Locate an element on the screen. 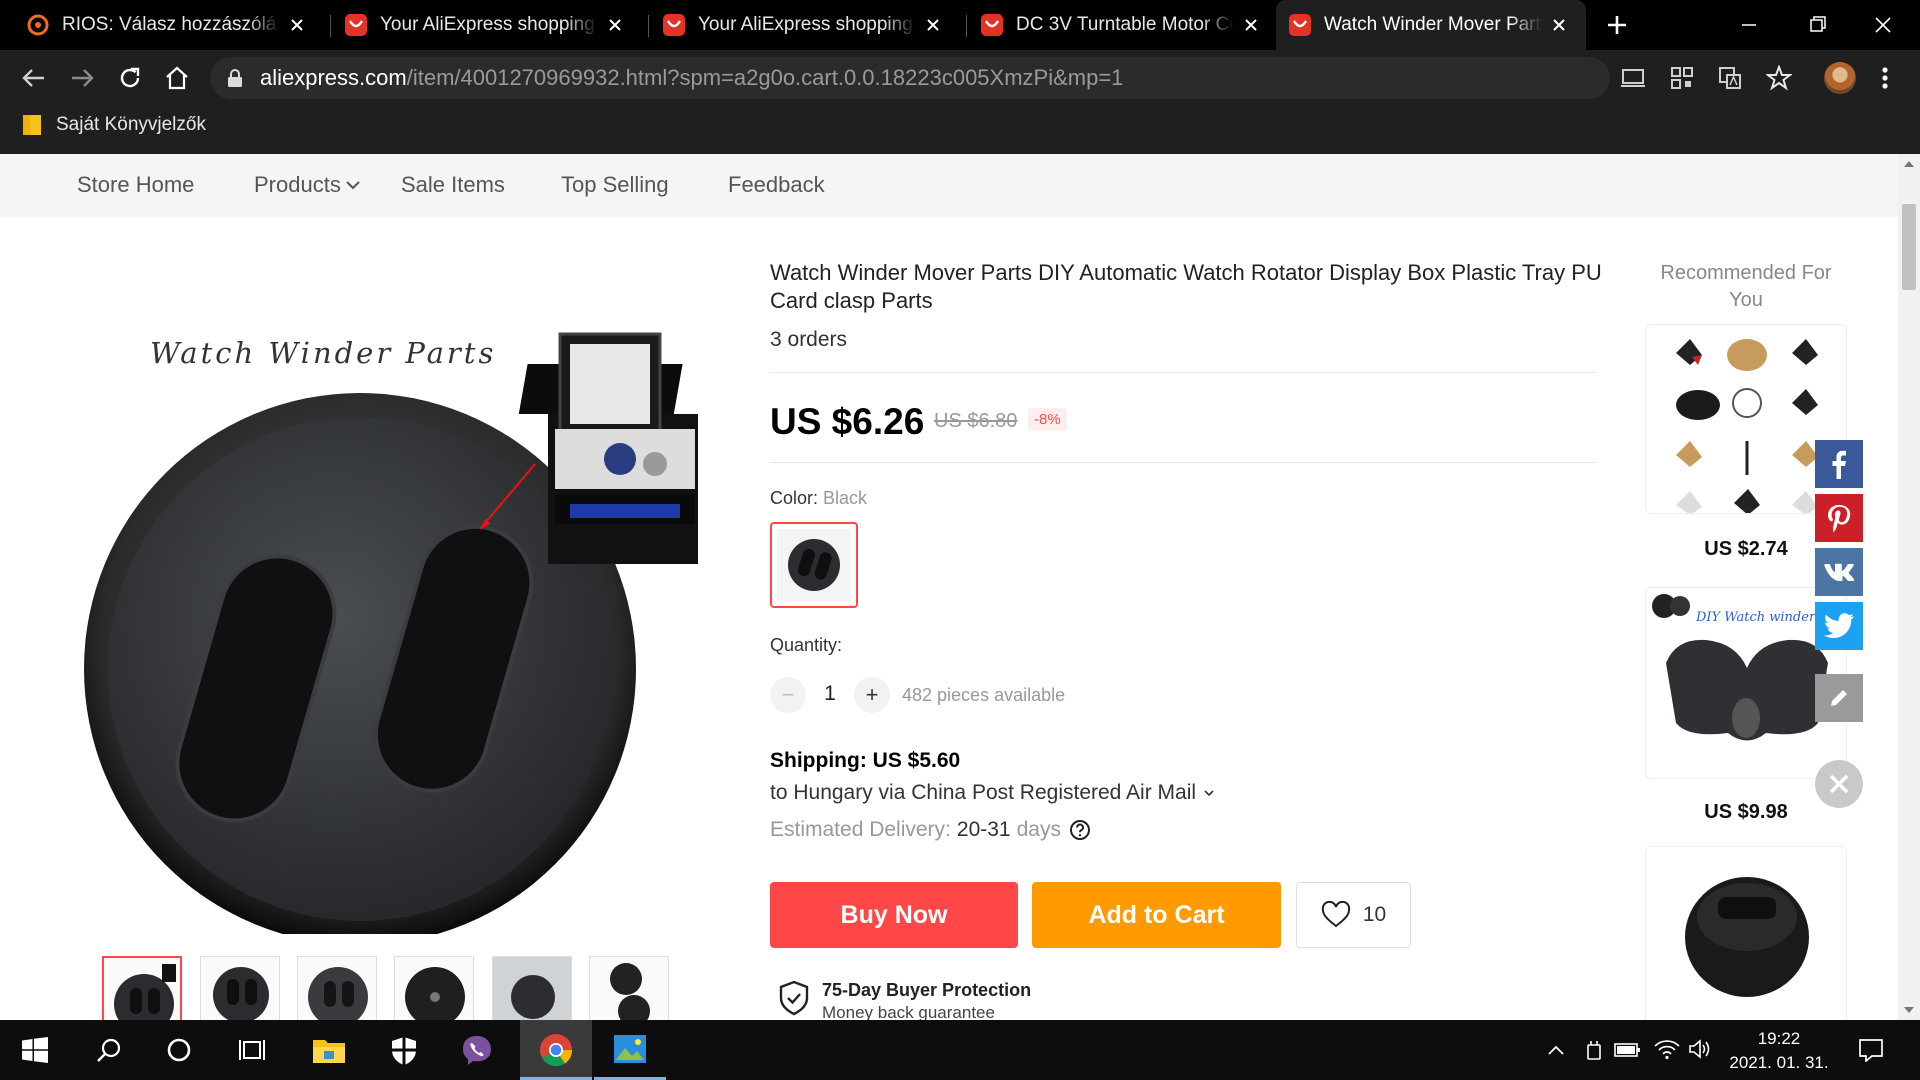  close-share-button is located at coordinates (1839, 784).